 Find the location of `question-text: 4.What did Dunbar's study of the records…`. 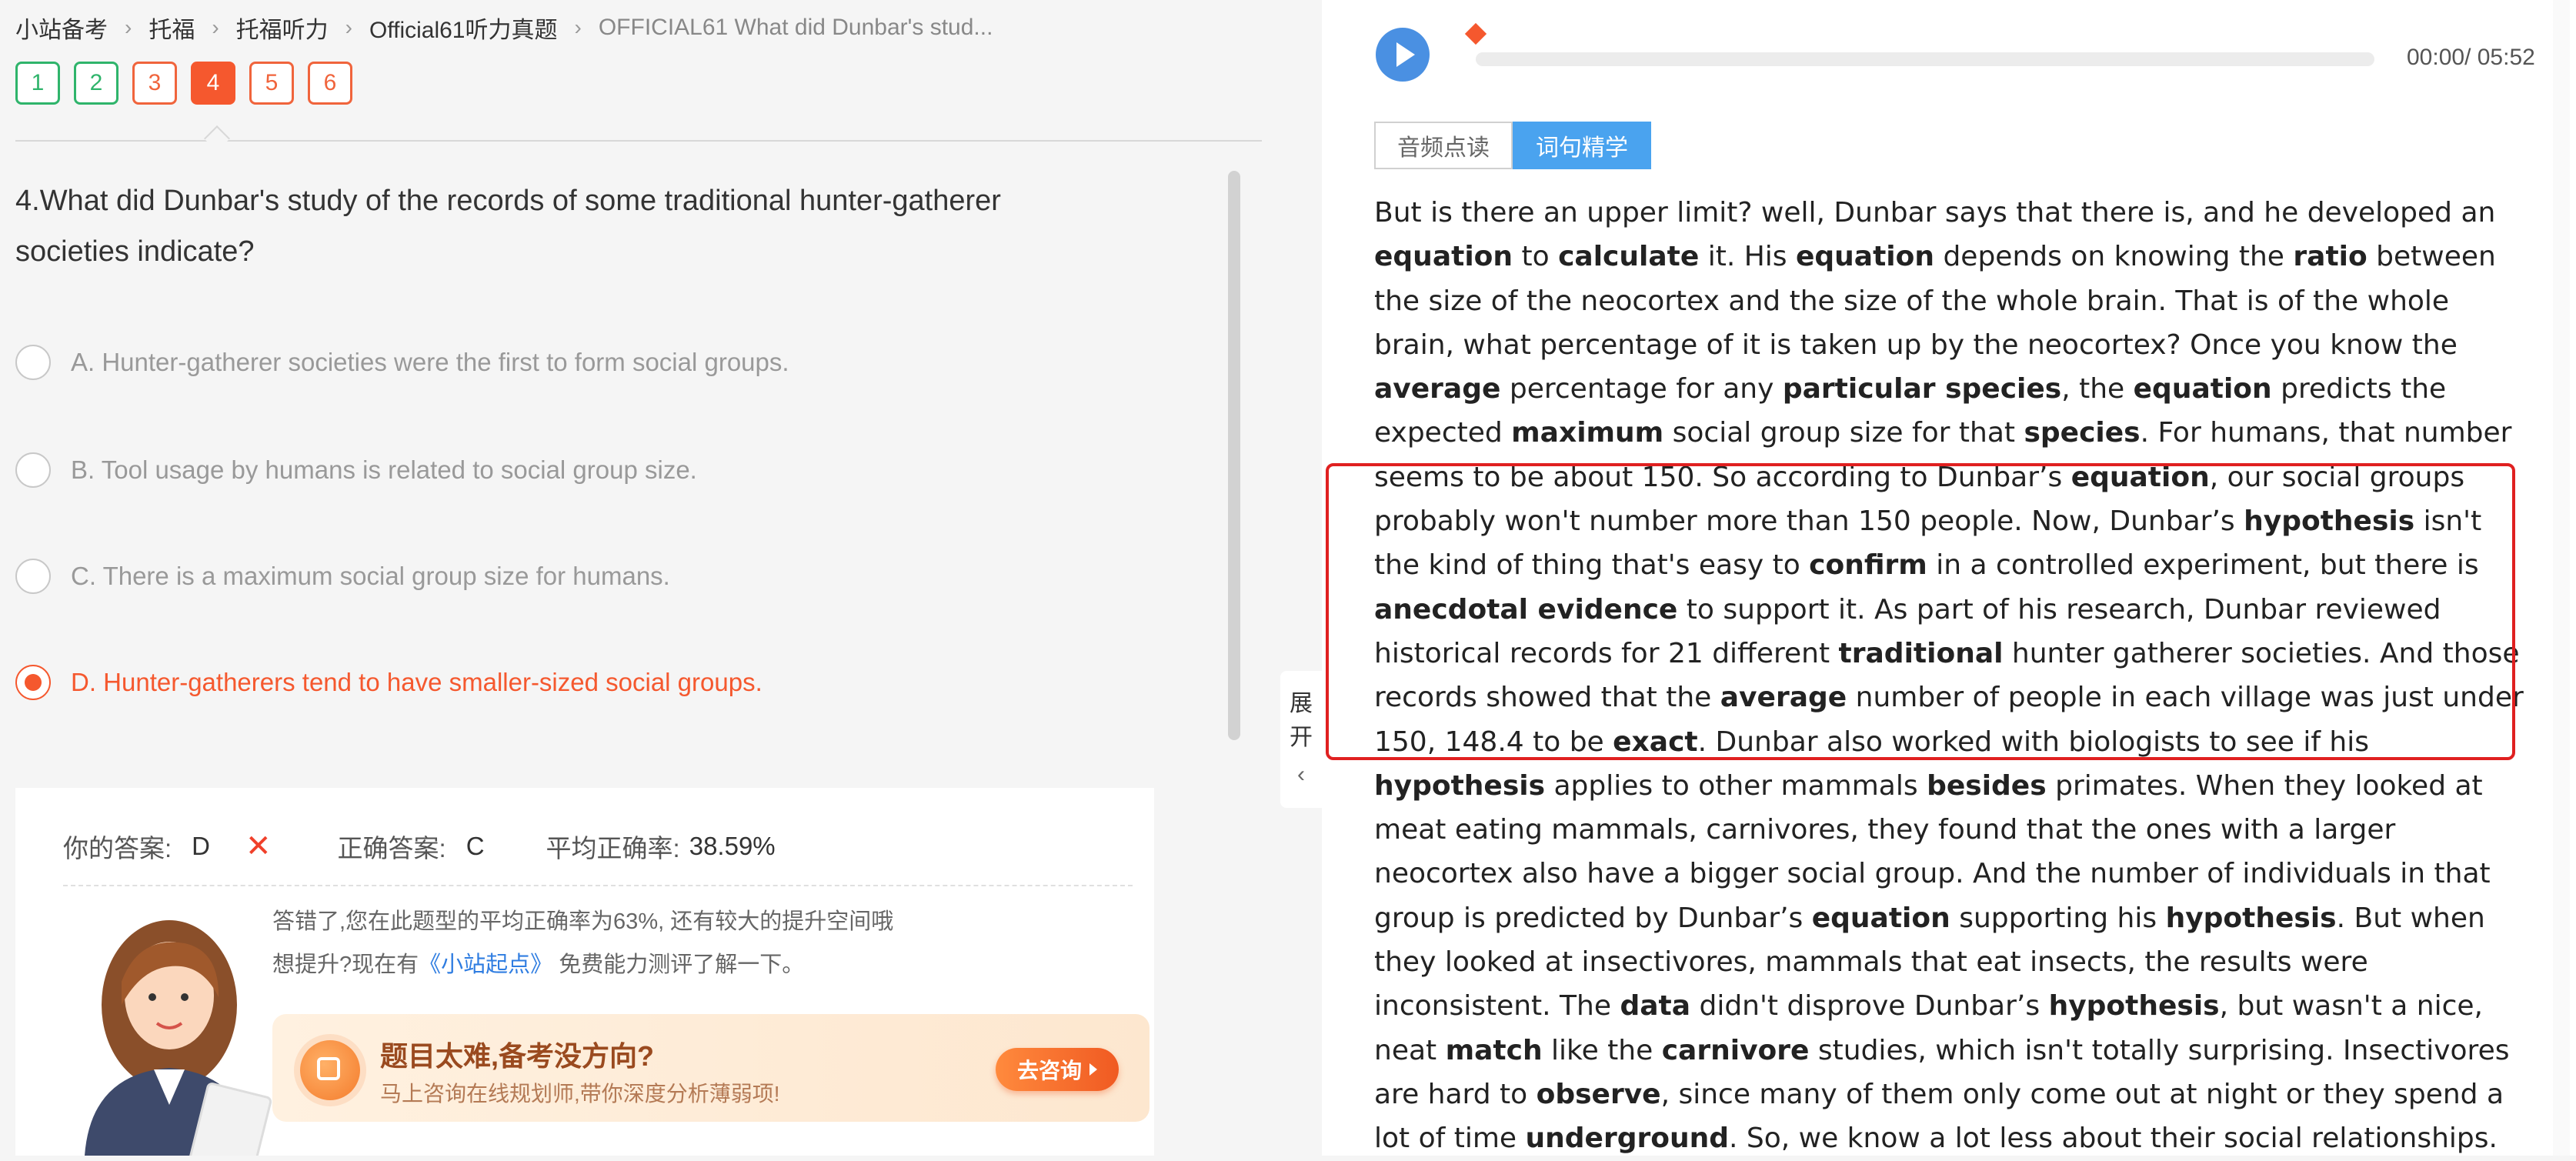

question-text: 4.What did Dunbar's study of the records… is located at coordinates (508, 227).